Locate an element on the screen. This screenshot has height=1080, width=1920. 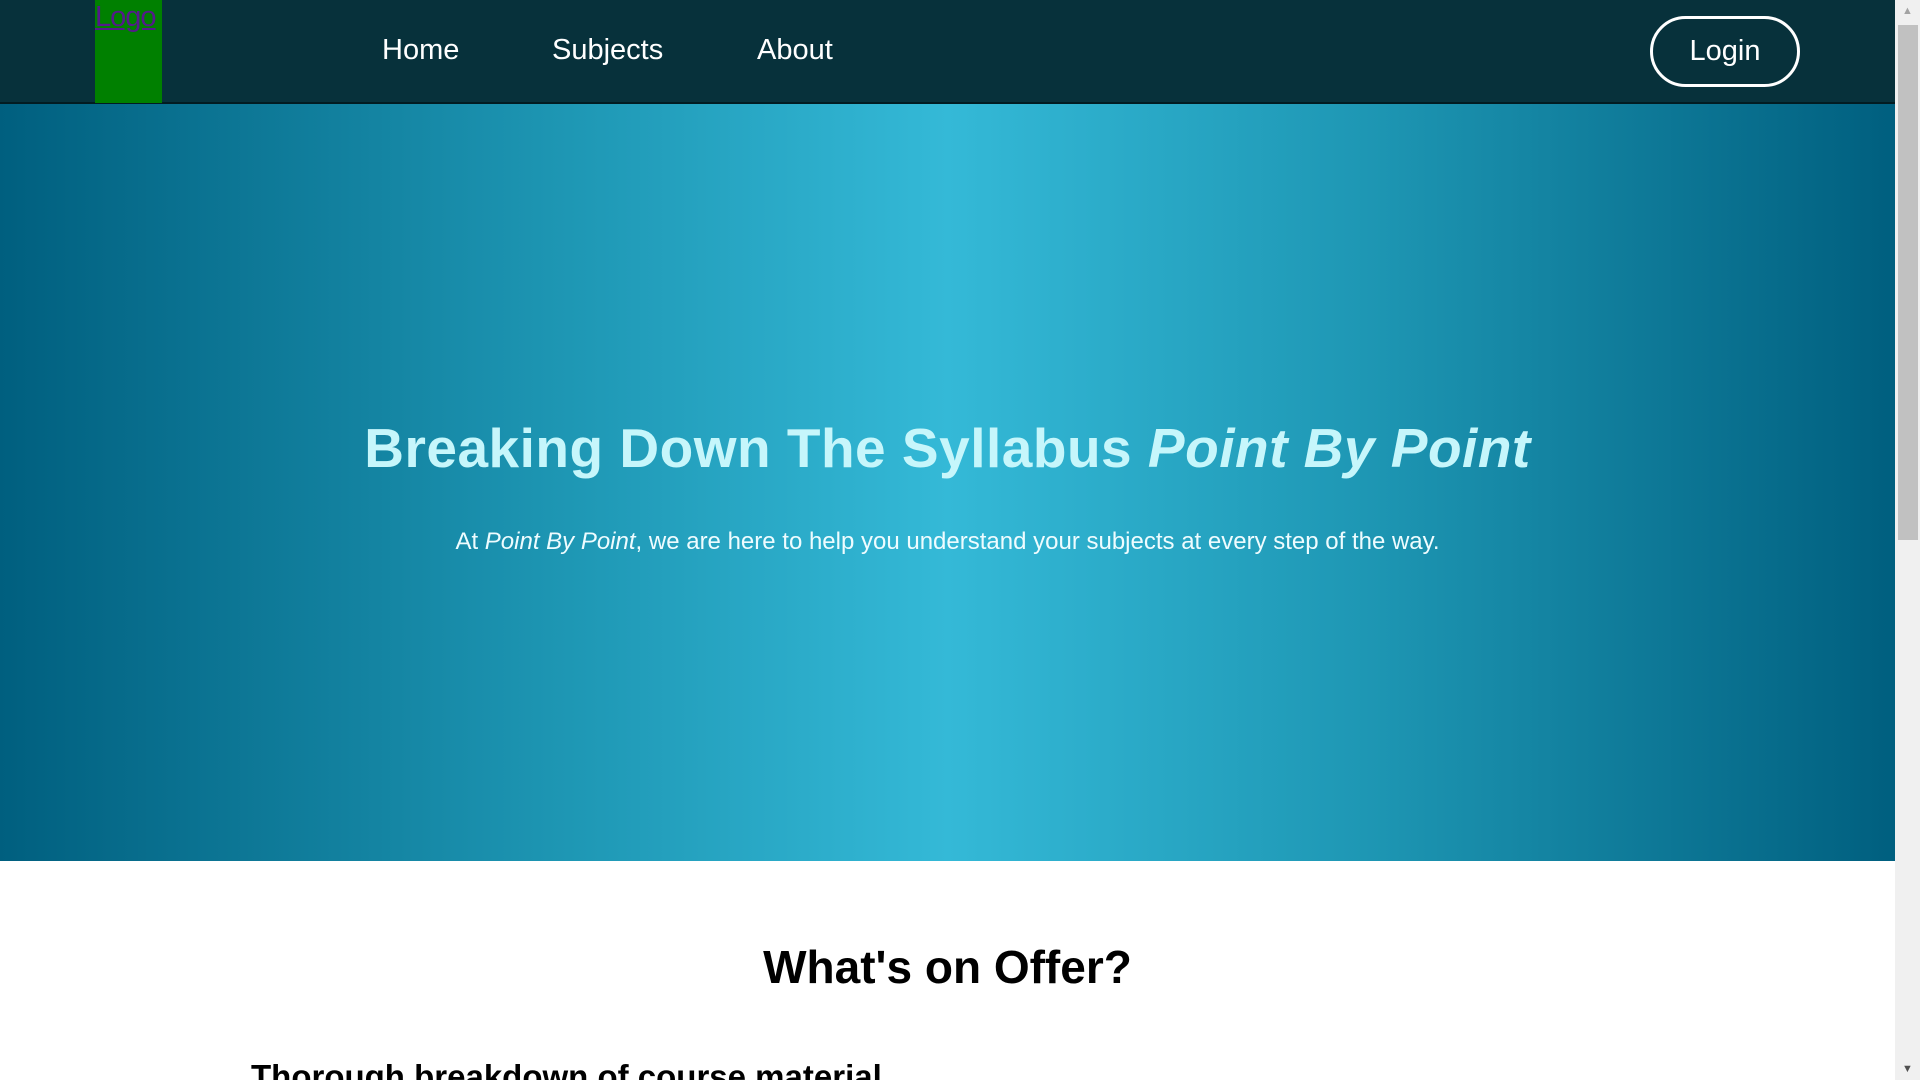
hero-title-brand: Point By Point is located at coordinates (1339, 448).